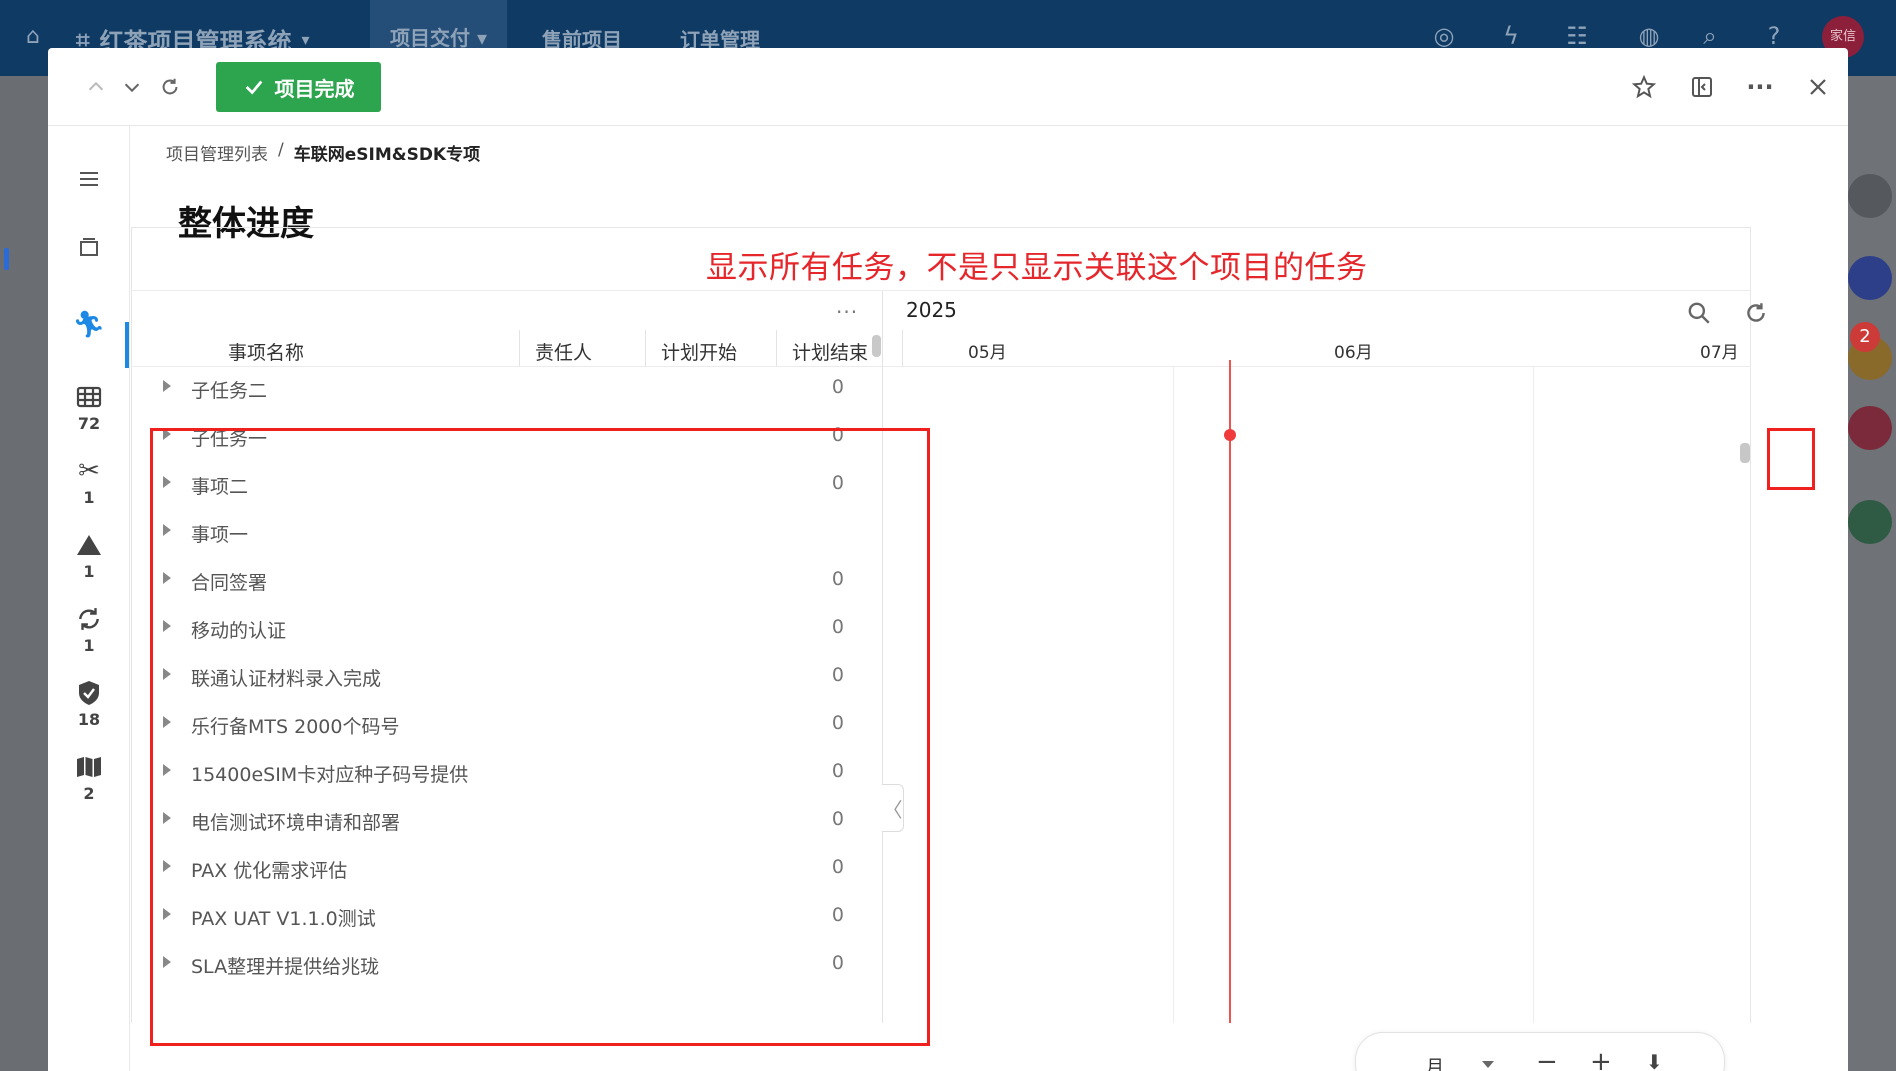 The image size is (1896, 1071). What do you see at coordinates (1577, 36) in the screenshot?
I see `team-icon: ☷` at bounding box center [1577, 36].